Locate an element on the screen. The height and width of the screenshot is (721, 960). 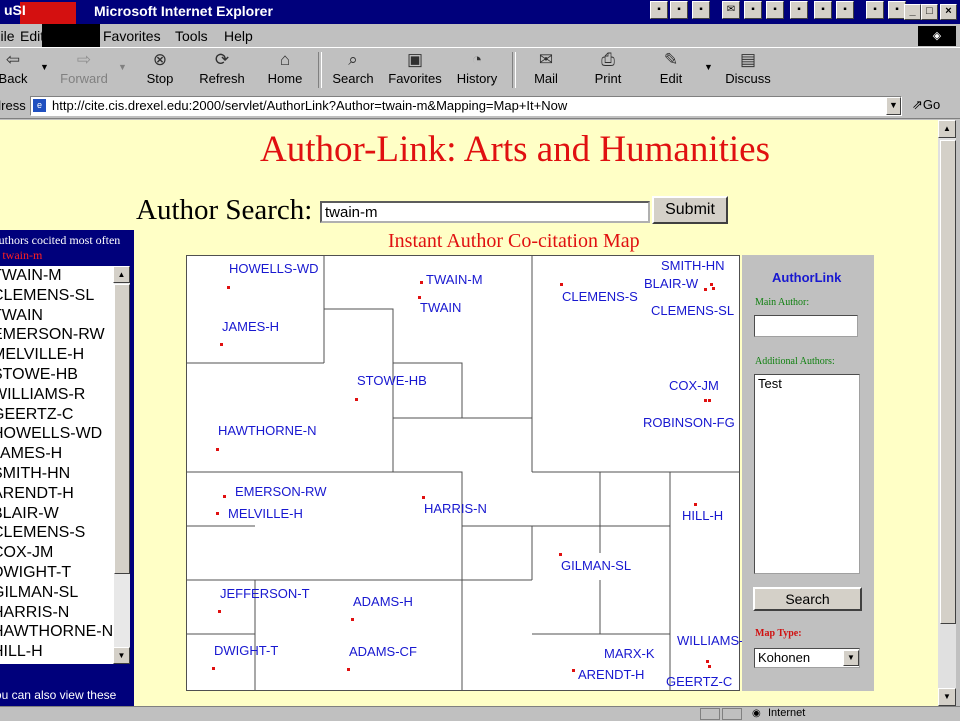
map-node-label: HILL-H is located at coordinates (702, 515).